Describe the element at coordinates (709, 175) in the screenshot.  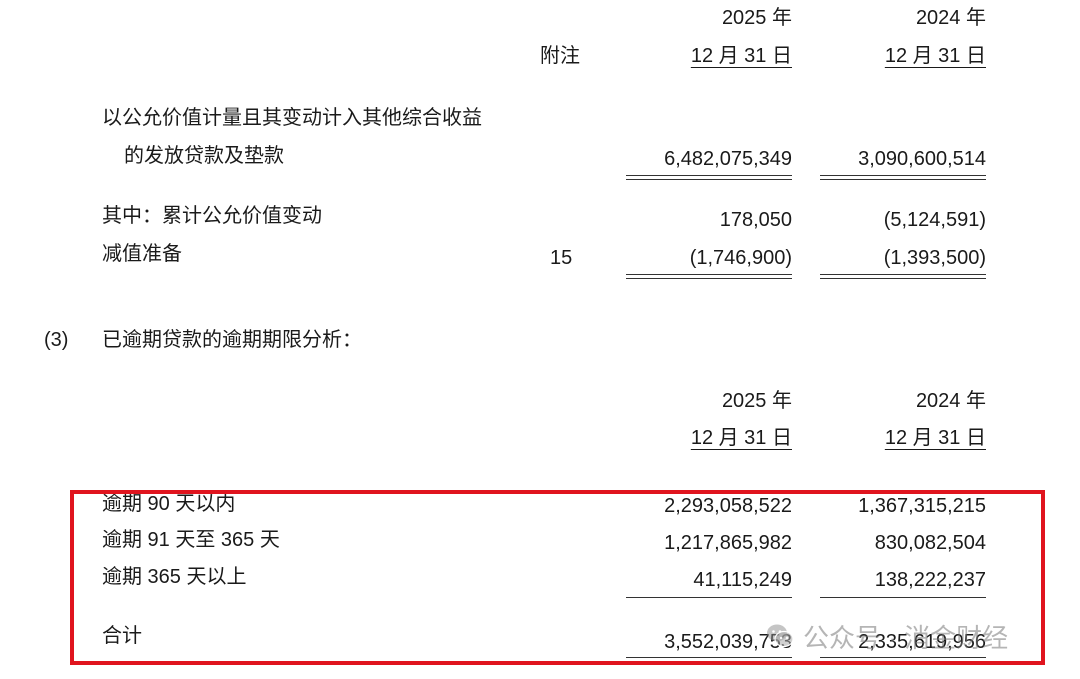
I see `t1-row1-double-rule-a` at that location.